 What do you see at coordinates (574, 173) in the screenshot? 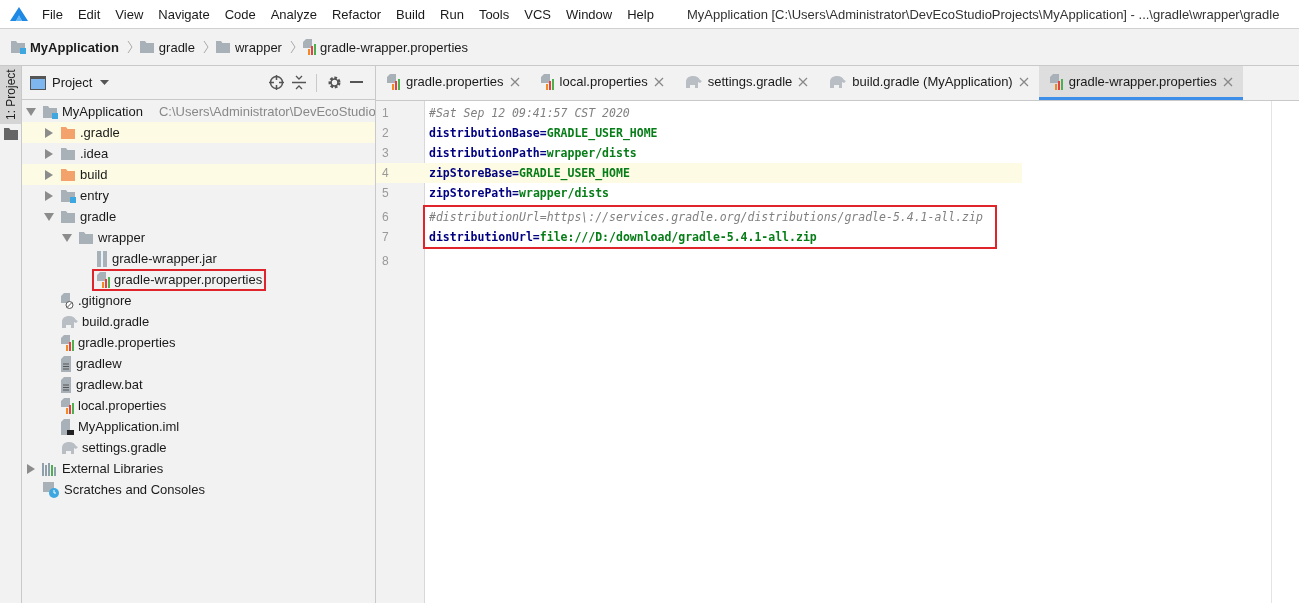
I see `property-value: GRADLE_USER_HOME` at bounding box center [574, 173].